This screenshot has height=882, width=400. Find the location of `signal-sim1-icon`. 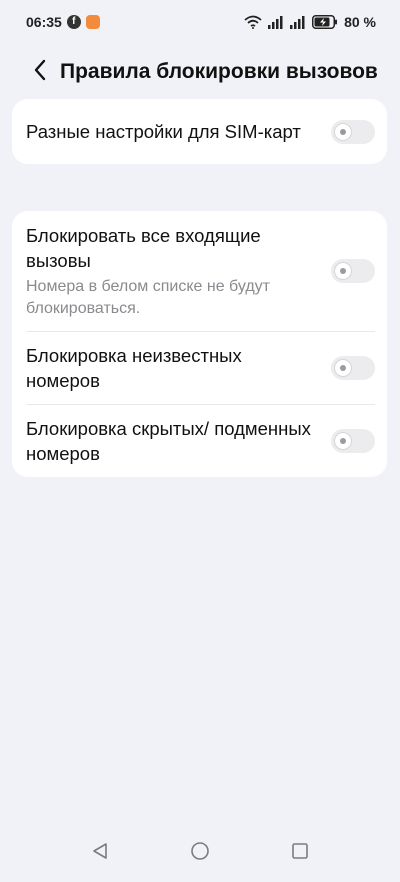

signal-sim1-icon is located at coordinates (276, 22).